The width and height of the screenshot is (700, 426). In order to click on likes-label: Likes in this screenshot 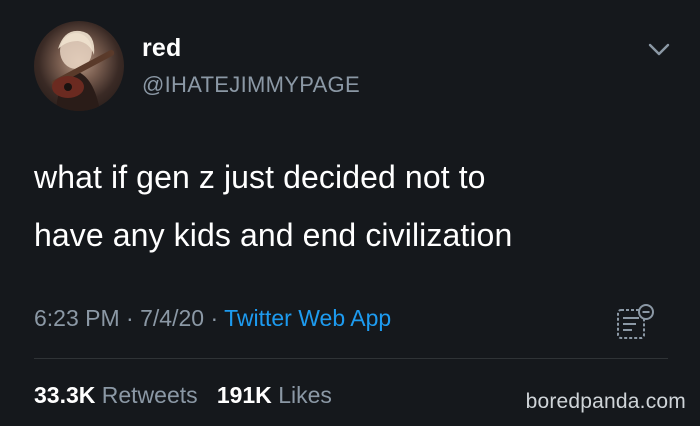, I will do `click(305, 395)`.